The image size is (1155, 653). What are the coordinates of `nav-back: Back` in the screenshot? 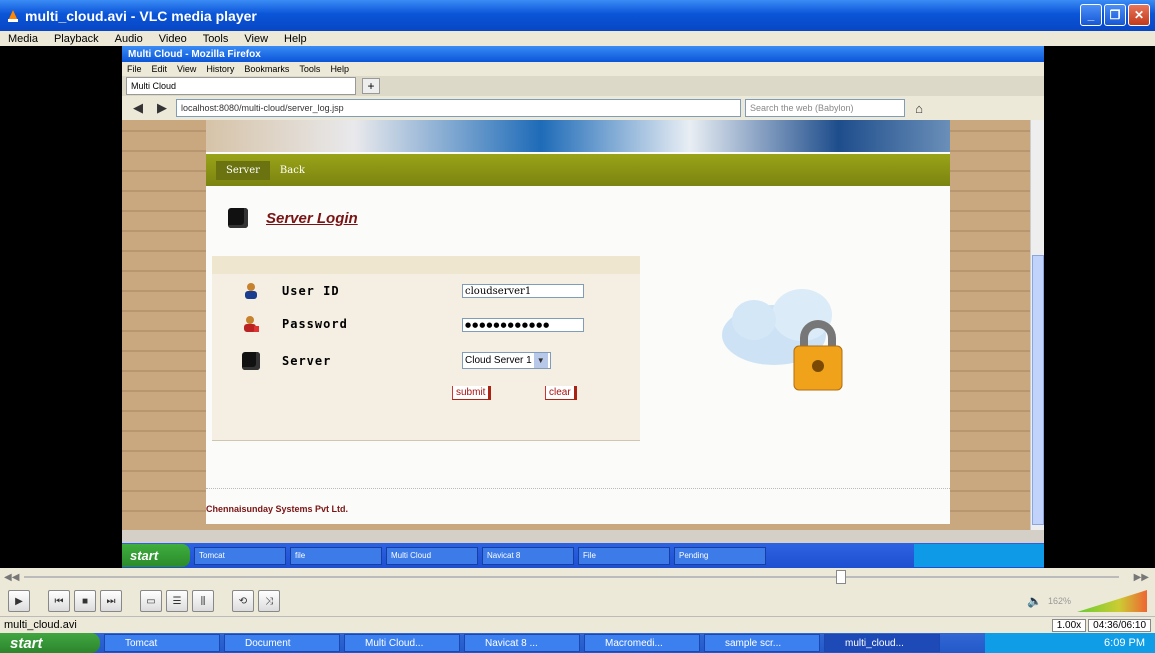 It's located at (292, 170).